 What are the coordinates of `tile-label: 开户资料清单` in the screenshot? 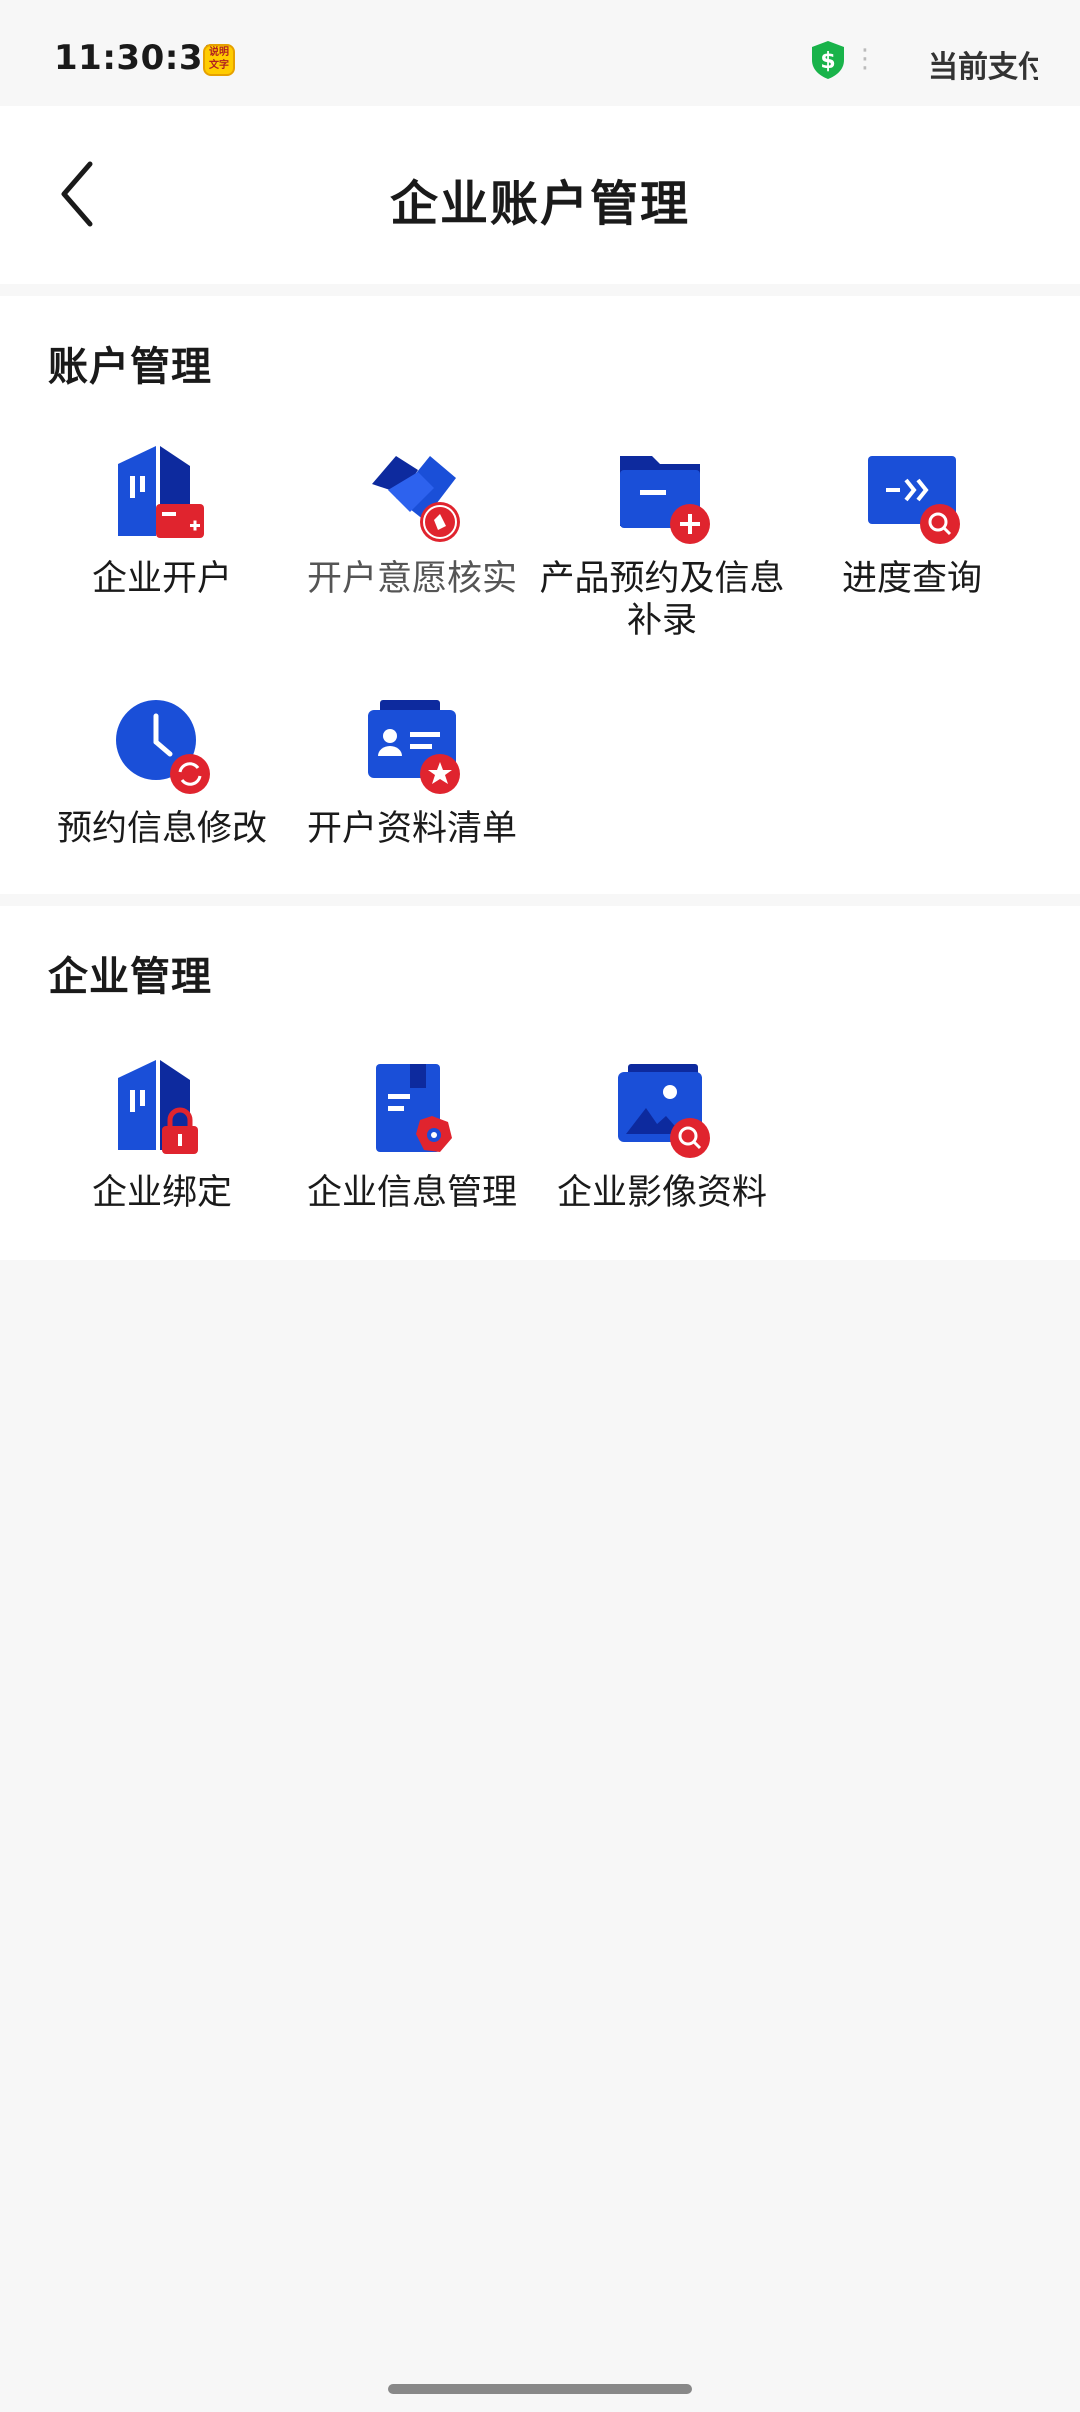 It's located at (411, 829).